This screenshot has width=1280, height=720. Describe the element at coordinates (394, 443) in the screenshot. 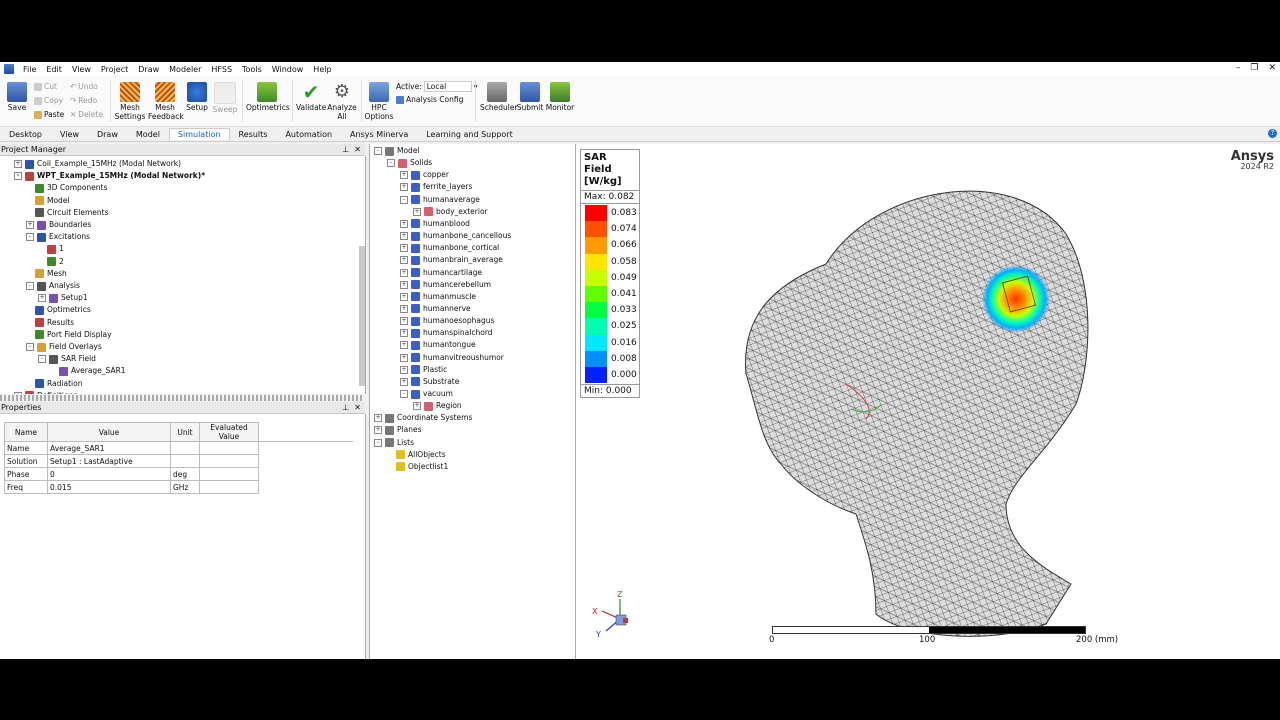

I see `model-tree-item: - Lists` at that location.